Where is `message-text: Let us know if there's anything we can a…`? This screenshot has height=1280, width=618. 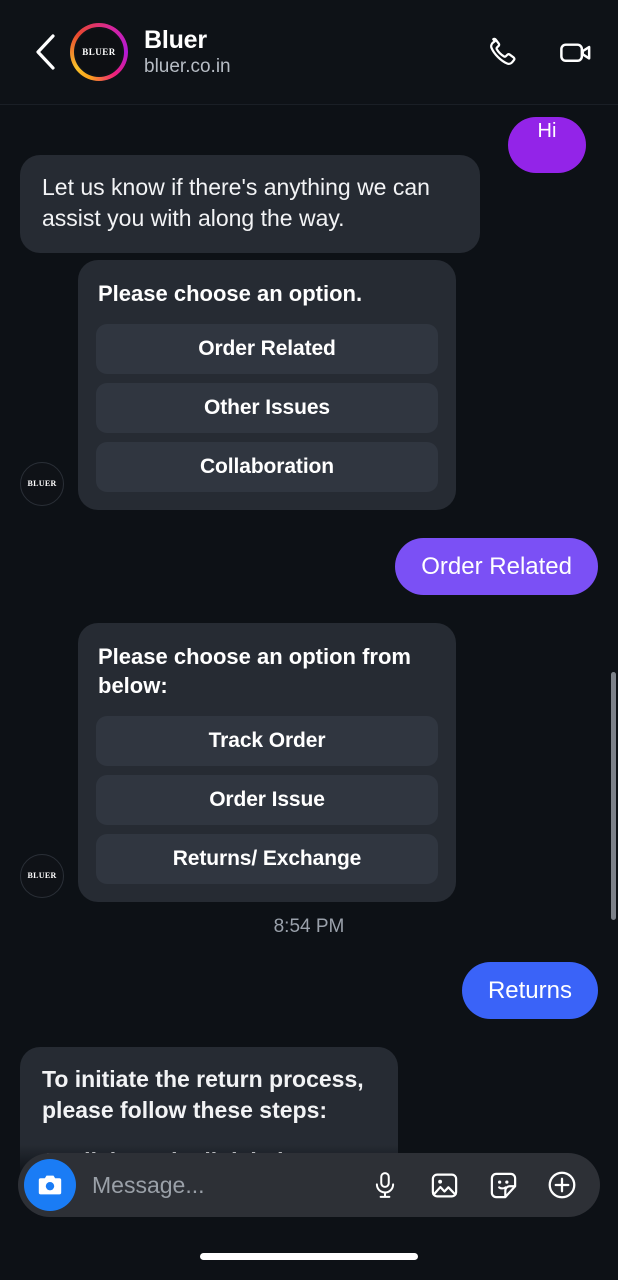 message-text: Let us know if there's anything we can a… is located at coordinates (236, 202).